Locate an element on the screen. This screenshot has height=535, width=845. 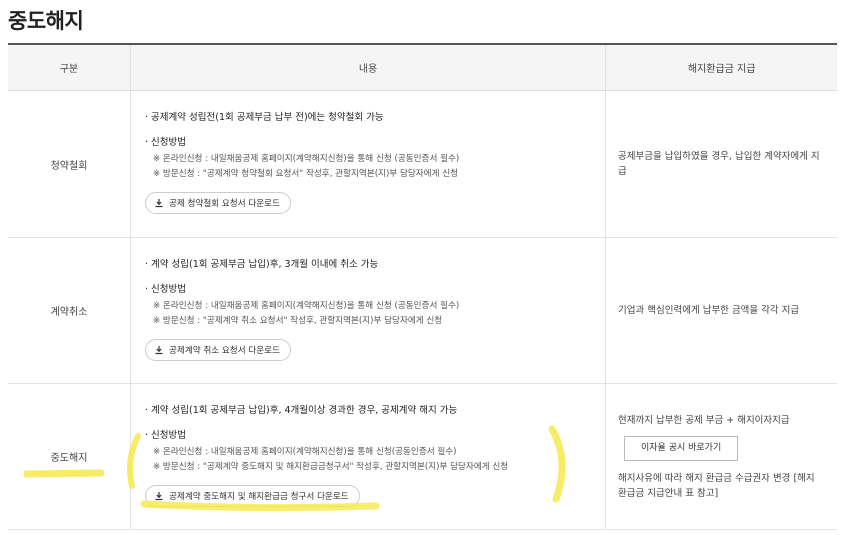
row-payment: 공제부금을 납입하였을 경우, 납입한 계약자에게 지급 is located at coordinates (721, 164).